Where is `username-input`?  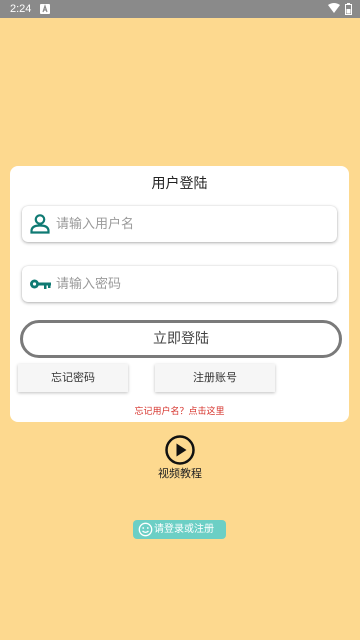
username-input is located at coordinates (191, 224).